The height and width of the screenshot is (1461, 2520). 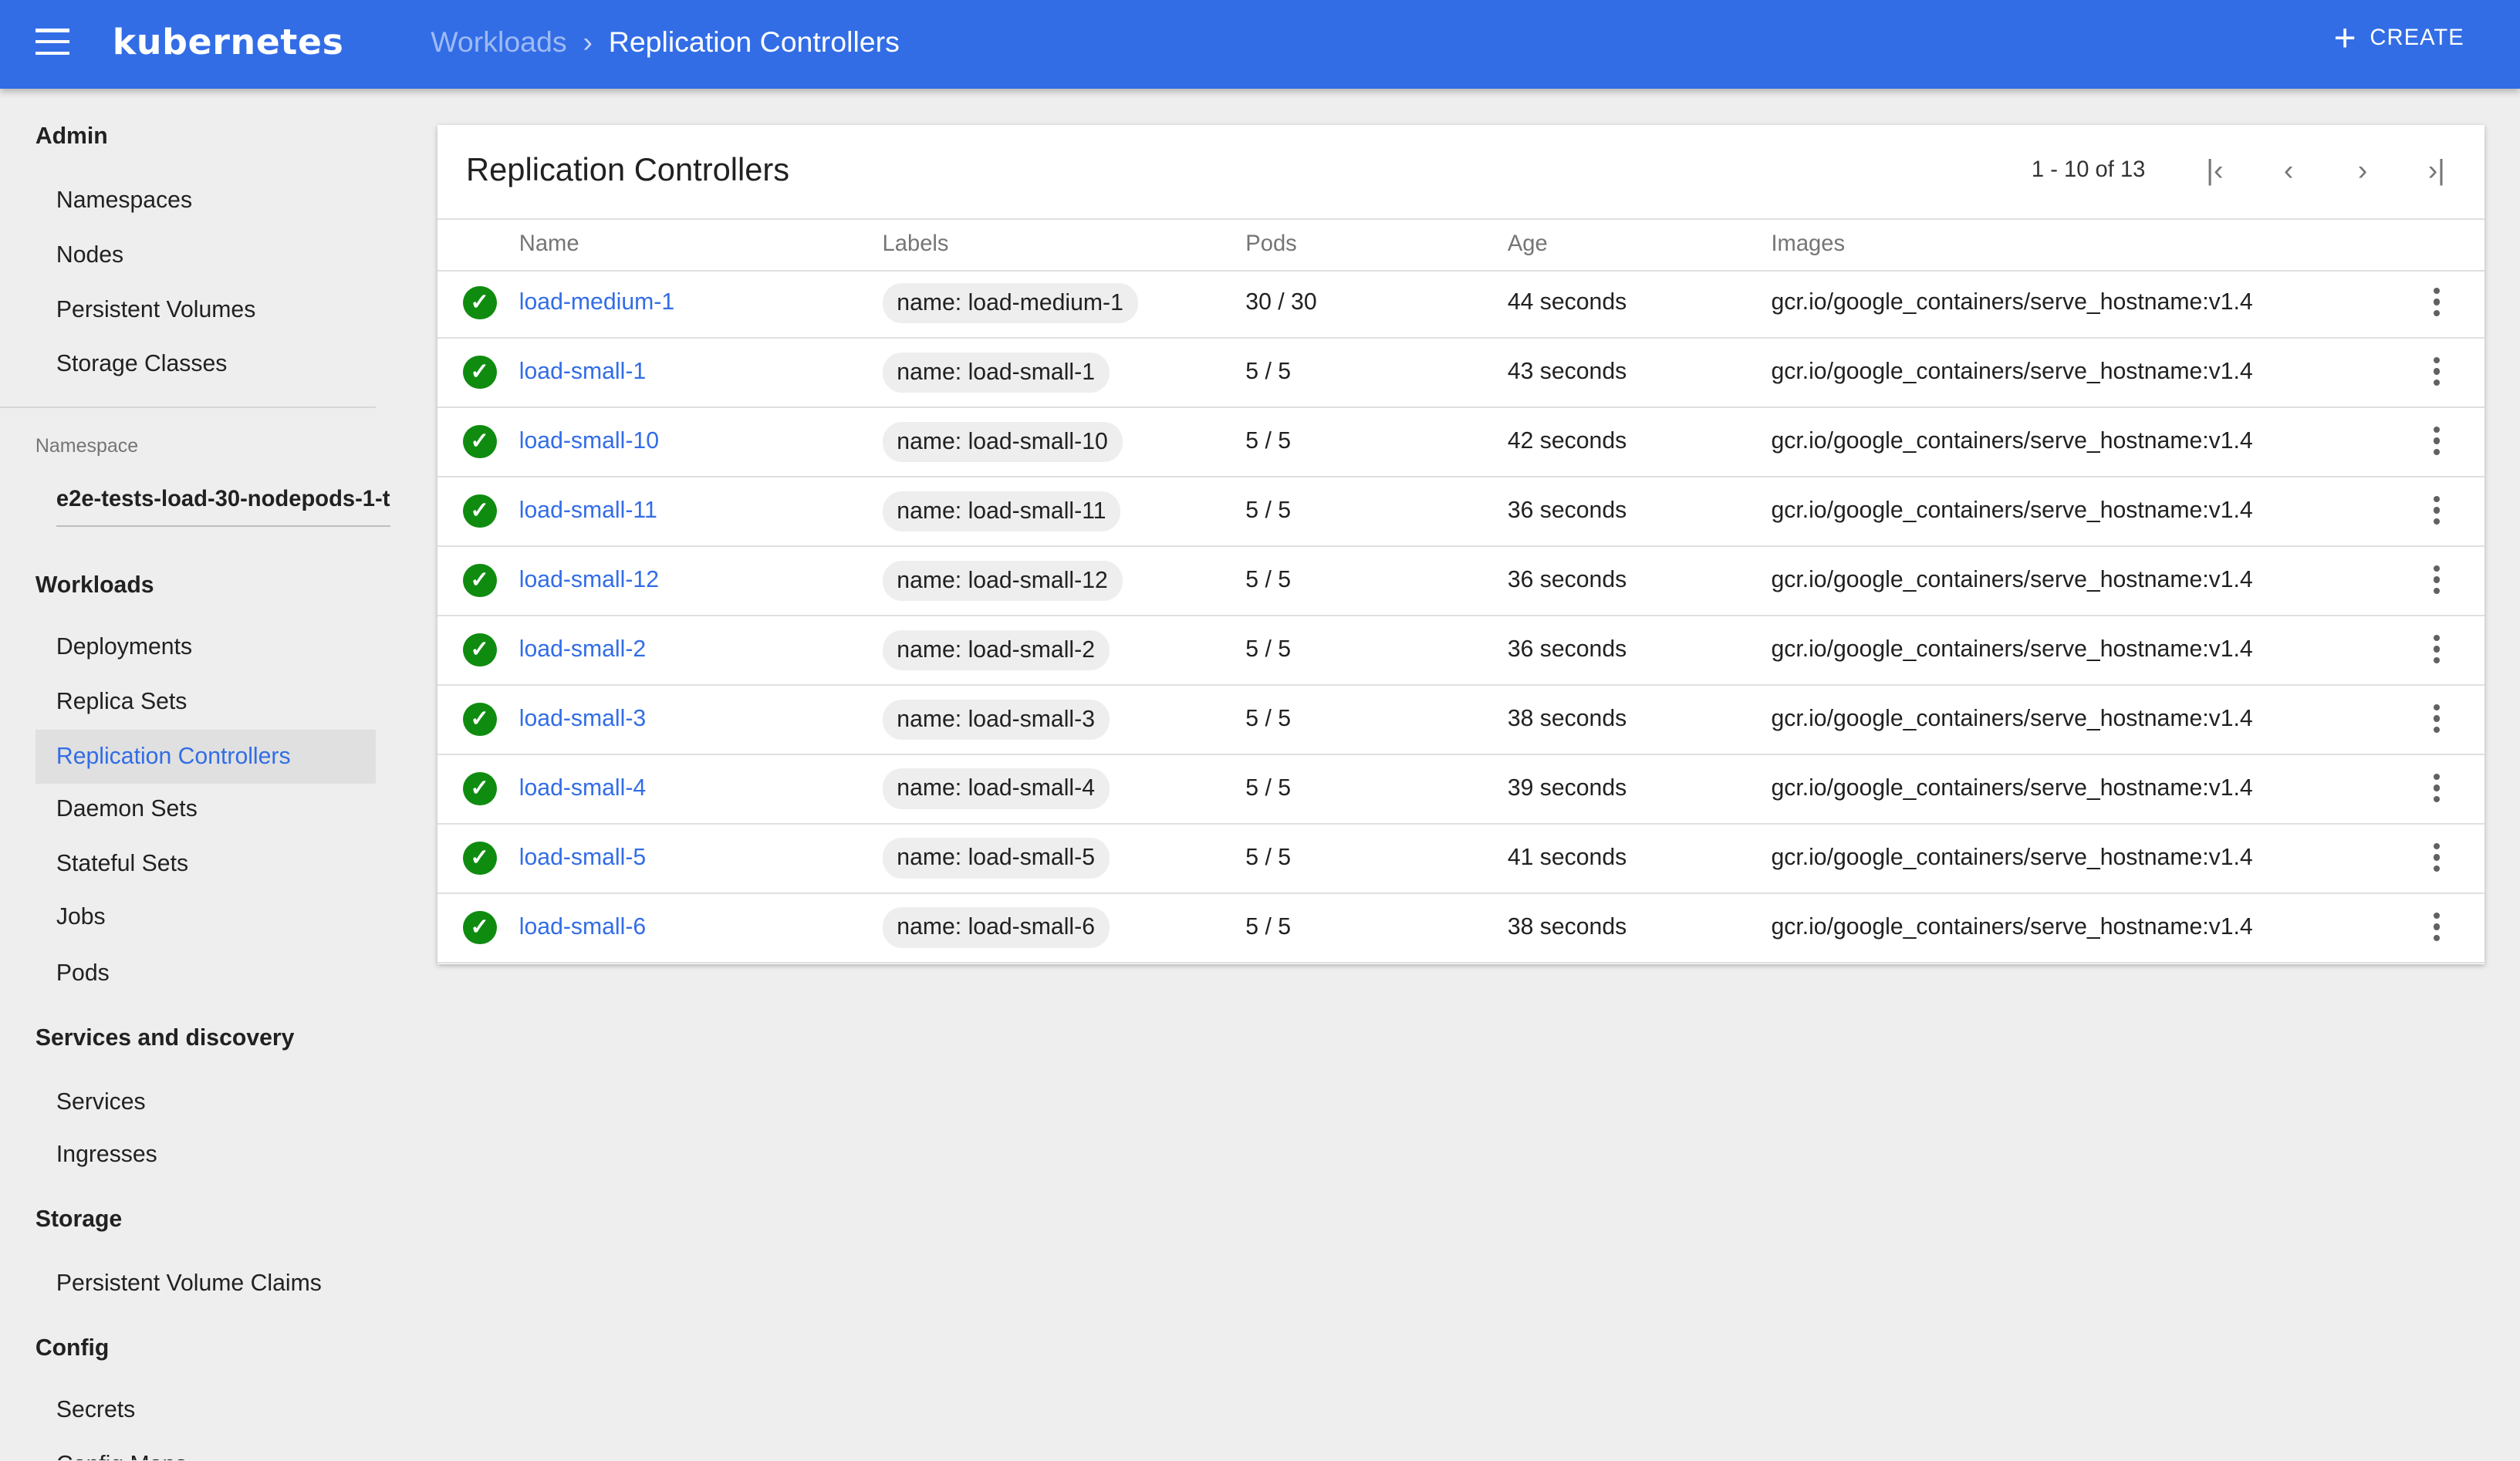 I want to click on sidebar-item-deployments: Deployments, so click(x=206, y=647).